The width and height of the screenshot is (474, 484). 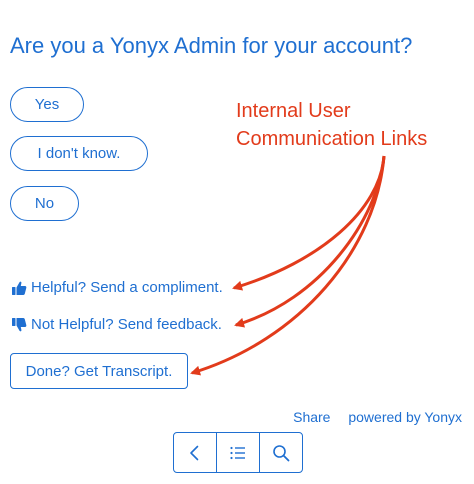 I want to click on helpful-compliment-link: Helpful? Send a compliment., so click(x=117, y=287).